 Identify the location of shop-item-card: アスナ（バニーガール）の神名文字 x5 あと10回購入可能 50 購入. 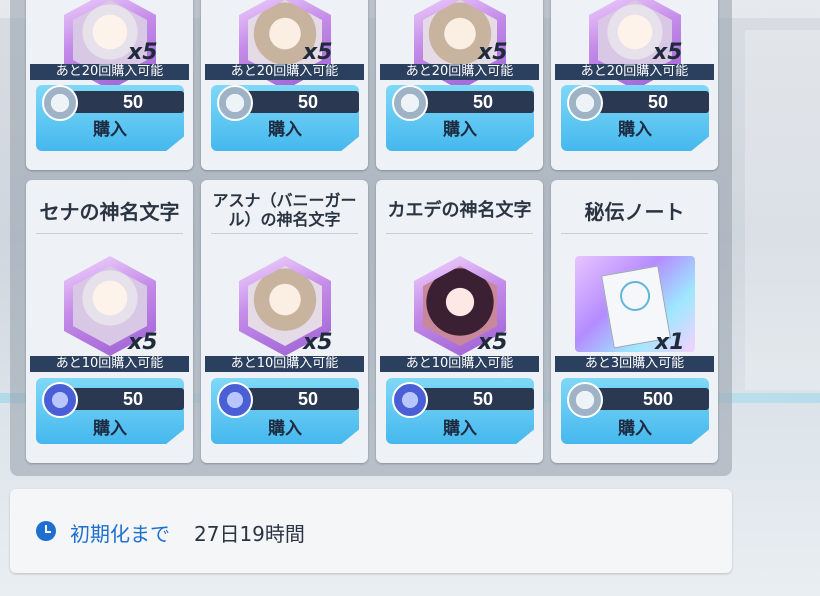
(284, 321).